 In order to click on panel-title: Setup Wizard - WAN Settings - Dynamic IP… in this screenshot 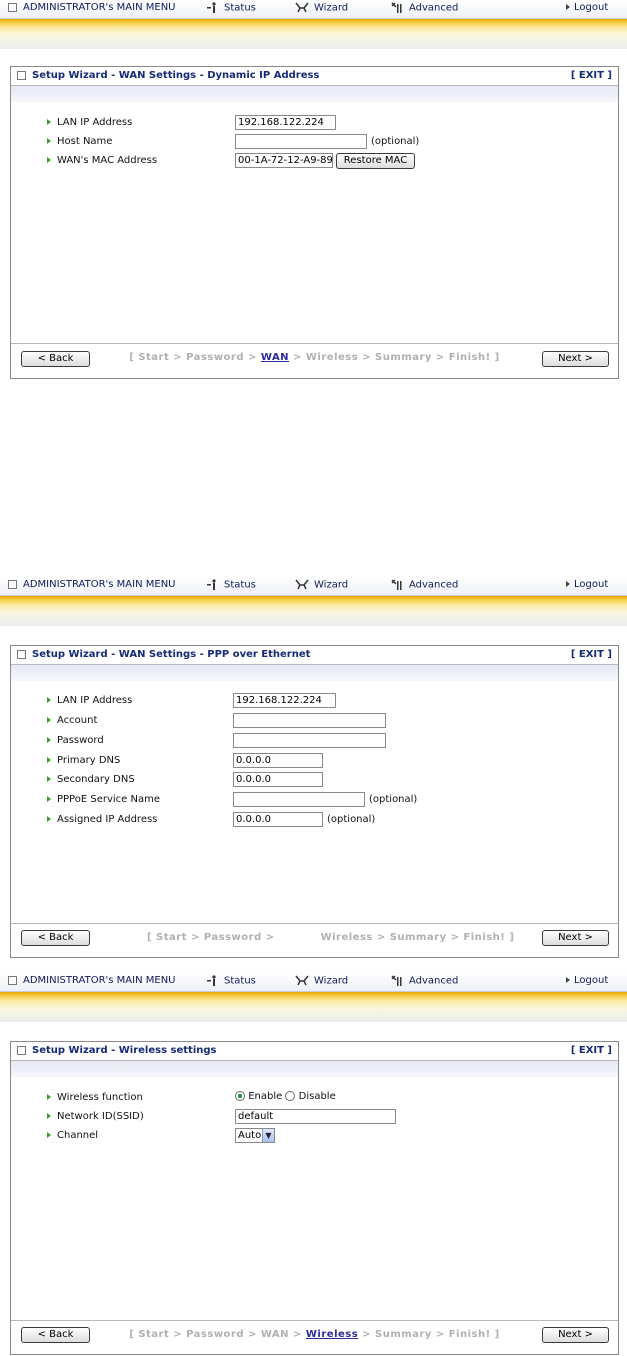, I will do `click(168, 75)`.